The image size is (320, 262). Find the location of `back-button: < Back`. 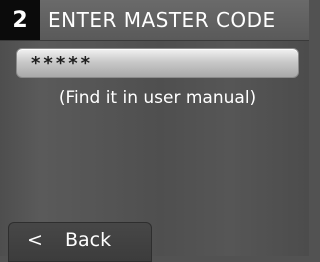

back-button: < Back is located at coordinates (80, 242).